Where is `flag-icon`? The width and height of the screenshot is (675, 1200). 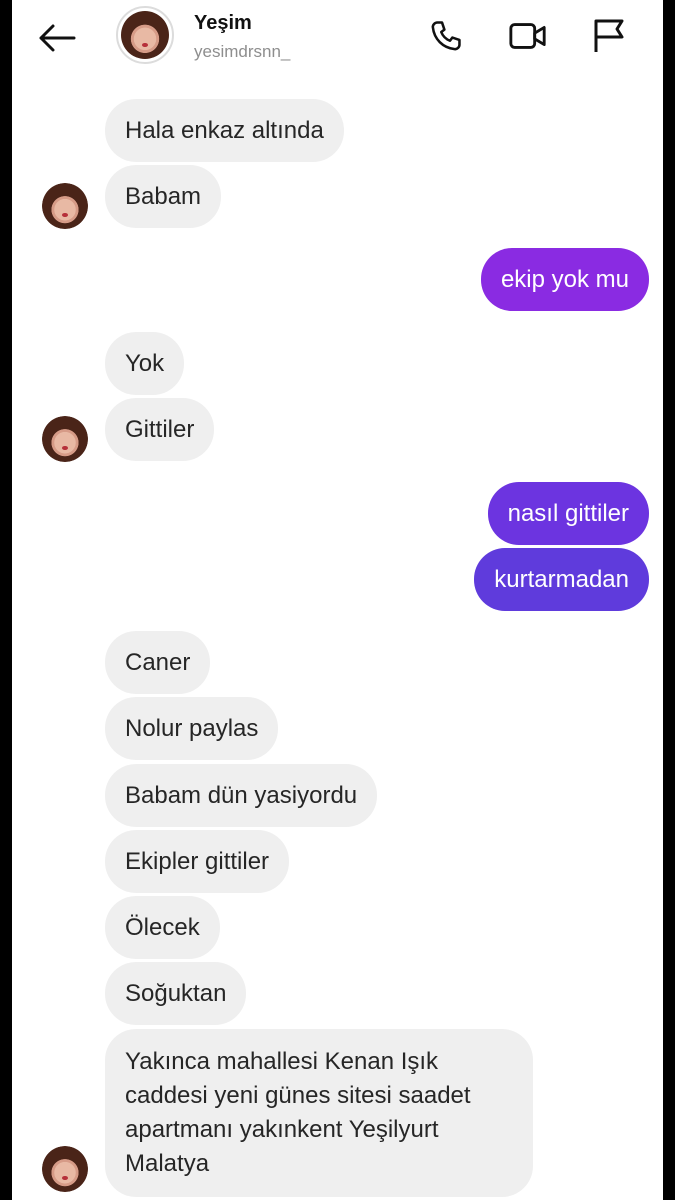
flag-icon is located at coordinates (609, 35).